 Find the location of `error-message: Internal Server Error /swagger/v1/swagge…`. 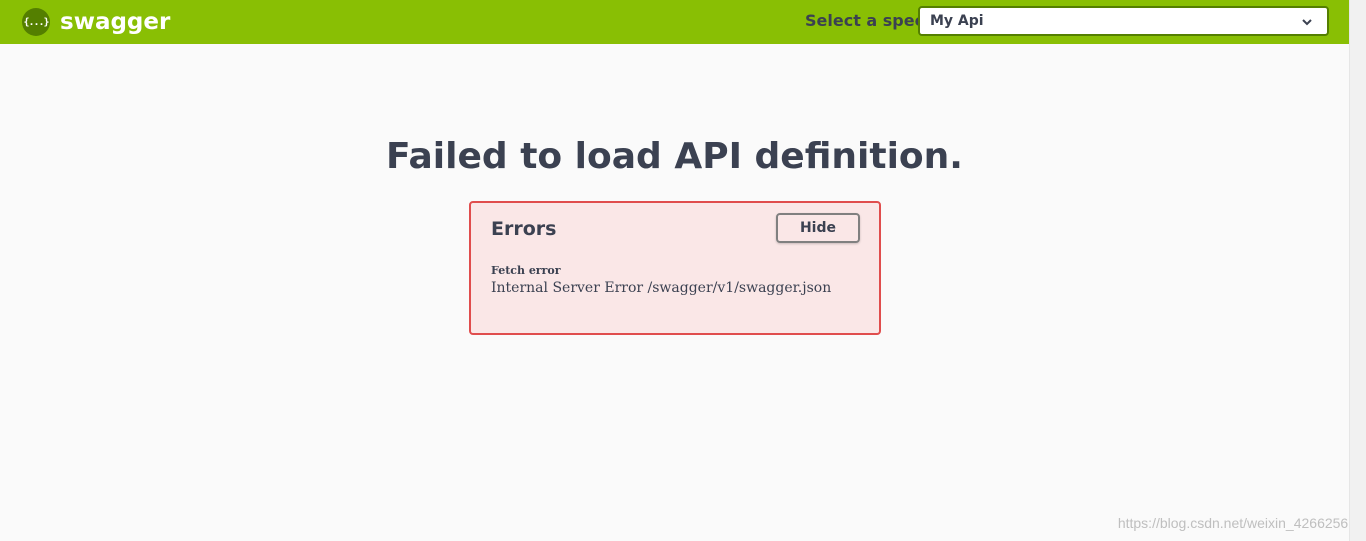

error-message: Internal Server Error /swagger/v1/swagge… is located at coordinates (661, 288).